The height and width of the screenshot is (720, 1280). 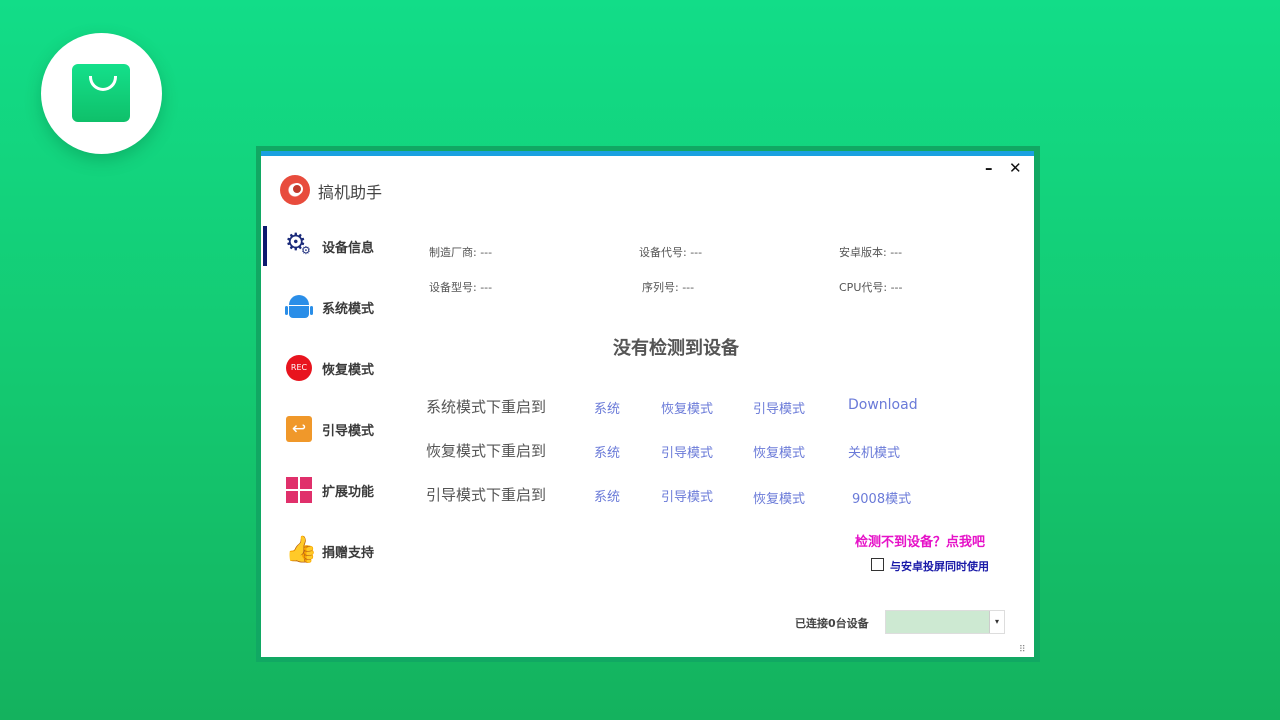 What do you see at coordinates (348, 309) in the screenshot?
I see `sidebar-item-label: 系统模式` at bounding box center [348, 309].